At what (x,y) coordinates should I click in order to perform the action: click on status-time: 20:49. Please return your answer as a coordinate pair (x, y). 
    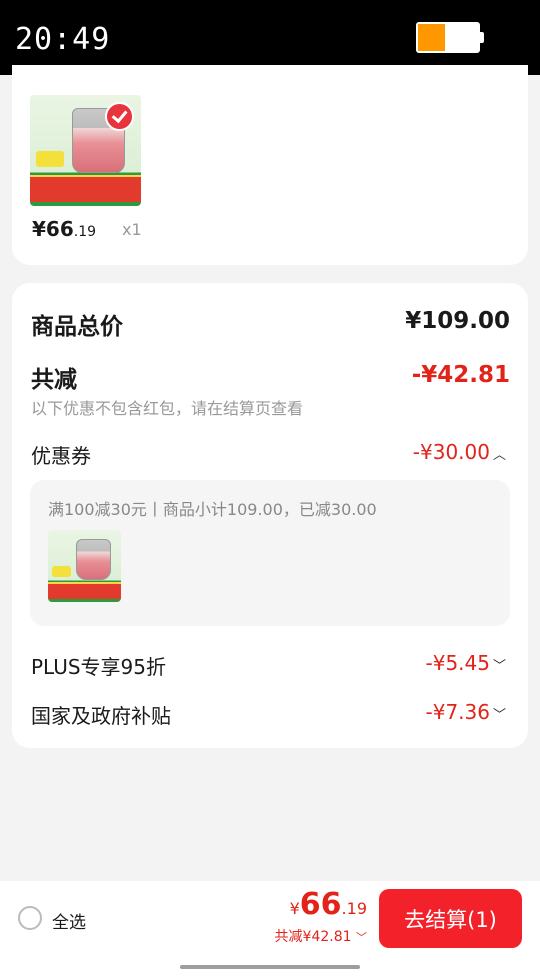
    Looking at the image, I should click on (63, 39).